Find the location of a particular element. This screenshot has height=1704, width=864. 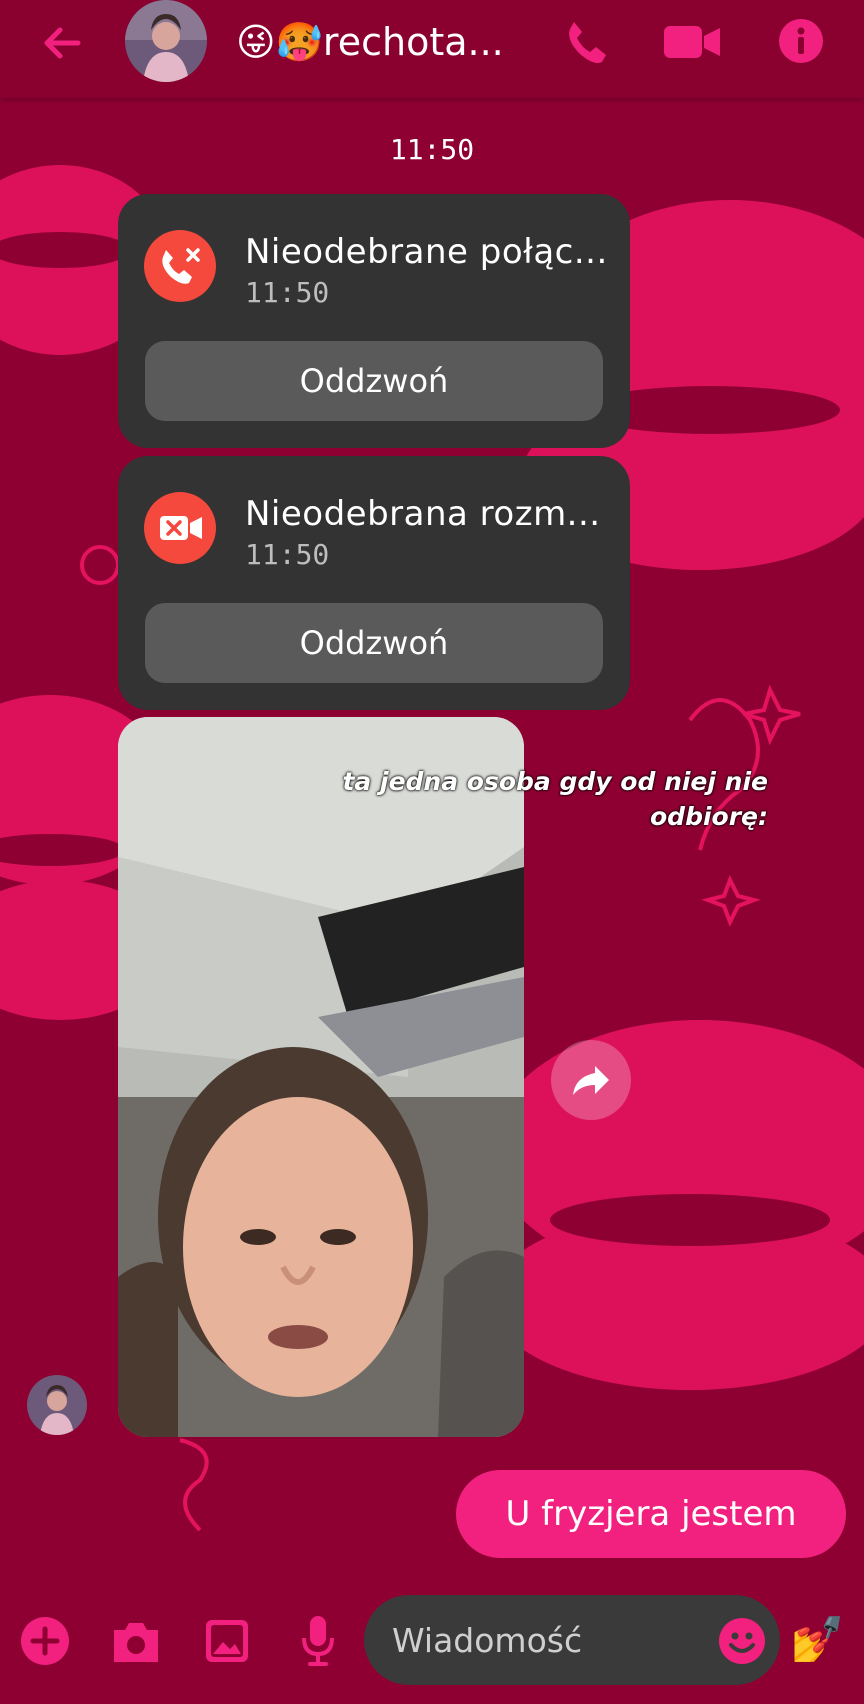

video-camera-icon is located at coordinates (692, 42).